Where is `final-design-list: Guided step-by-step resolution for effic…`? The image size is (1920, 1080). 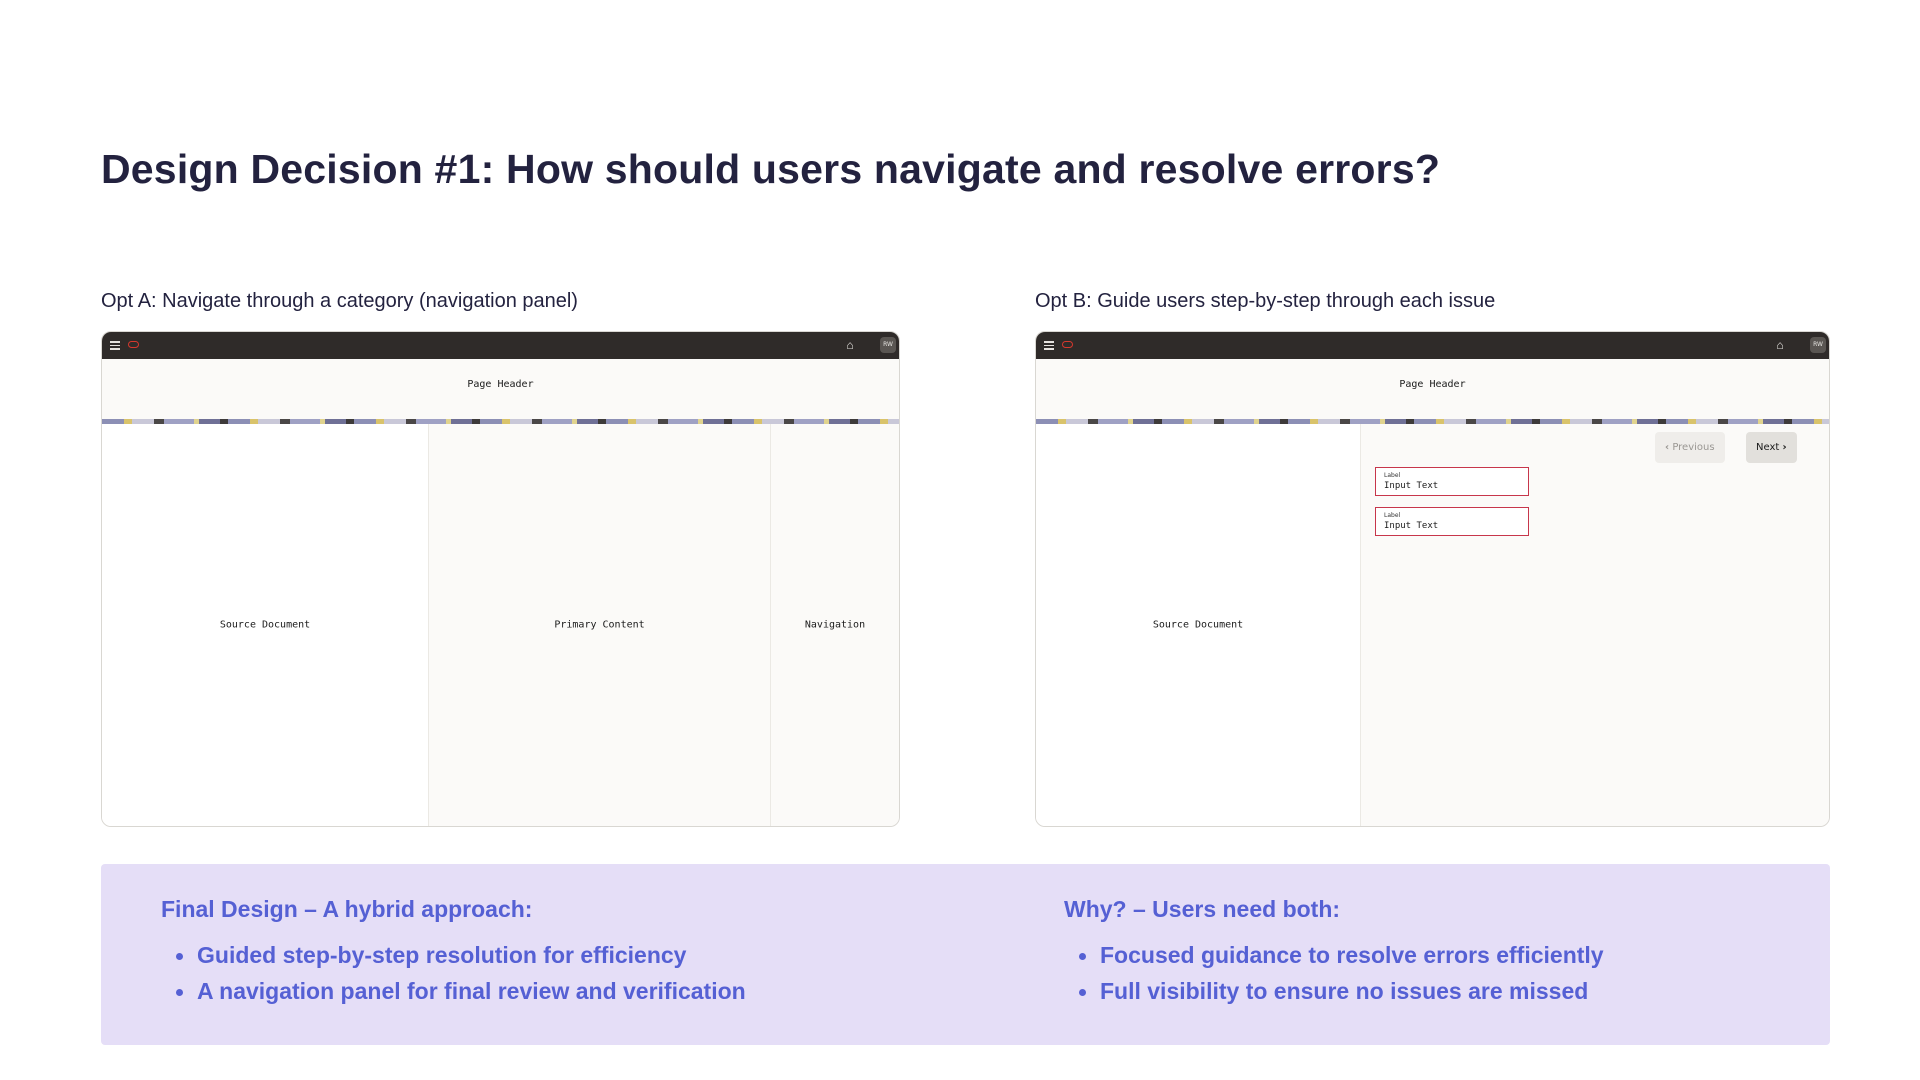
final-design-list: Guided step-by-step resolution for effic… is located at coordinates (453, 973).